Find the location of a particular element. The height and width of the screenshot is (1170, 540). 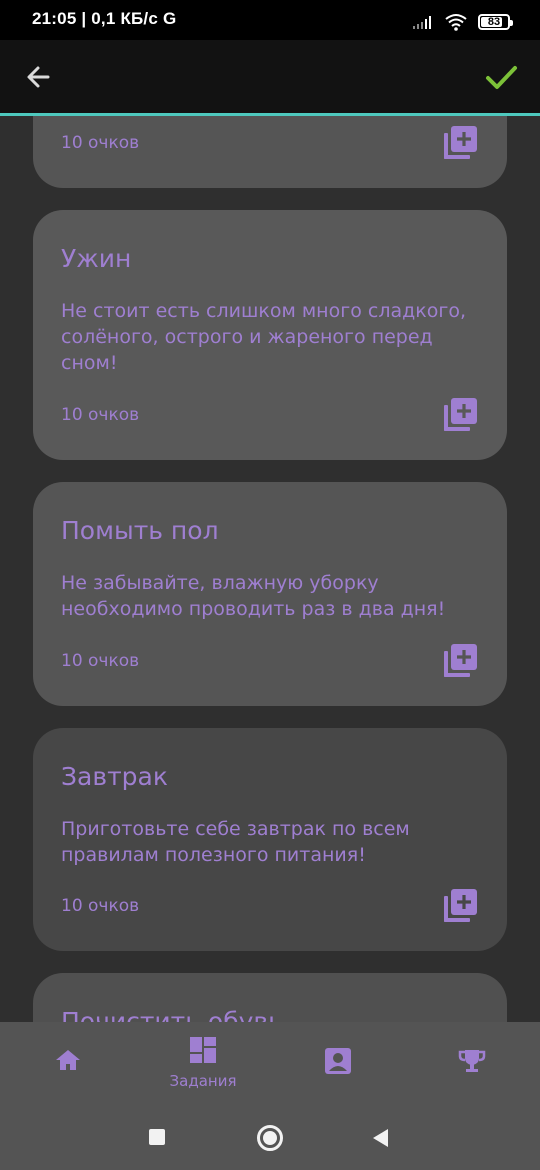

status-time: 21:05 | 0,1 КБ/с G is located at coordinates (104, 19).